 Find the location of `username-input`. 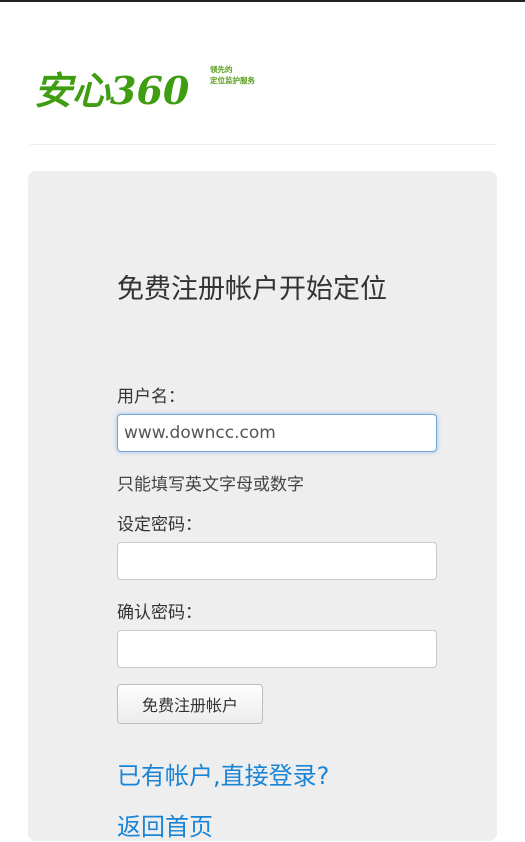

username-input is located at coordinates (277, 433).